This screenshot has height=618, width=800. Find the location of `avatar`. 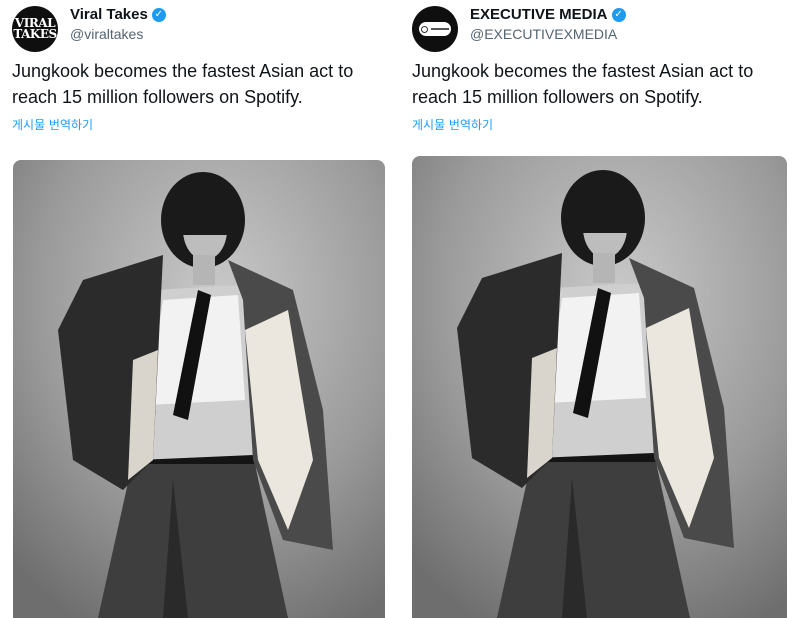

avatar is located at coordinates (435, 29).